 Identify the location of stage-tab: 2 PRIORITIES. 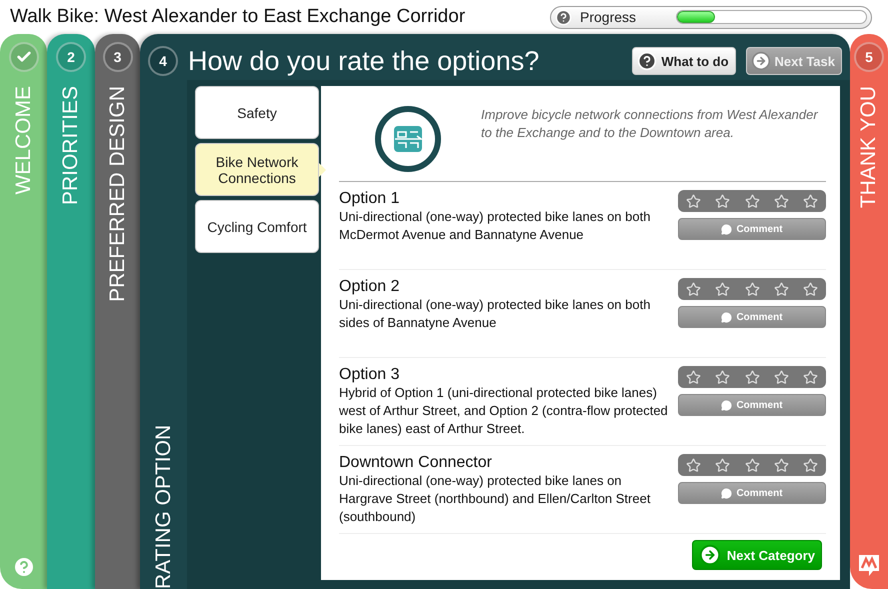
(71, 311).